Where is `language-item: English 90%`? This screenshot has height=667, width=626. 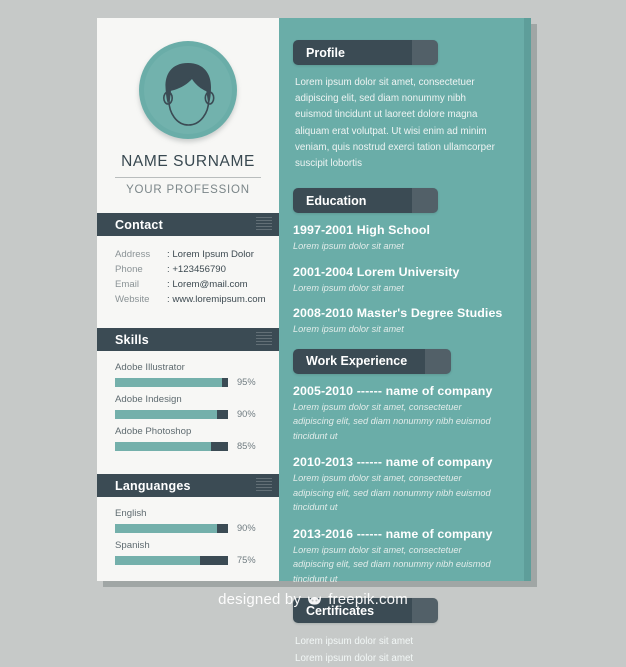 language-item: English 90% is located at coordinates (189, 520).